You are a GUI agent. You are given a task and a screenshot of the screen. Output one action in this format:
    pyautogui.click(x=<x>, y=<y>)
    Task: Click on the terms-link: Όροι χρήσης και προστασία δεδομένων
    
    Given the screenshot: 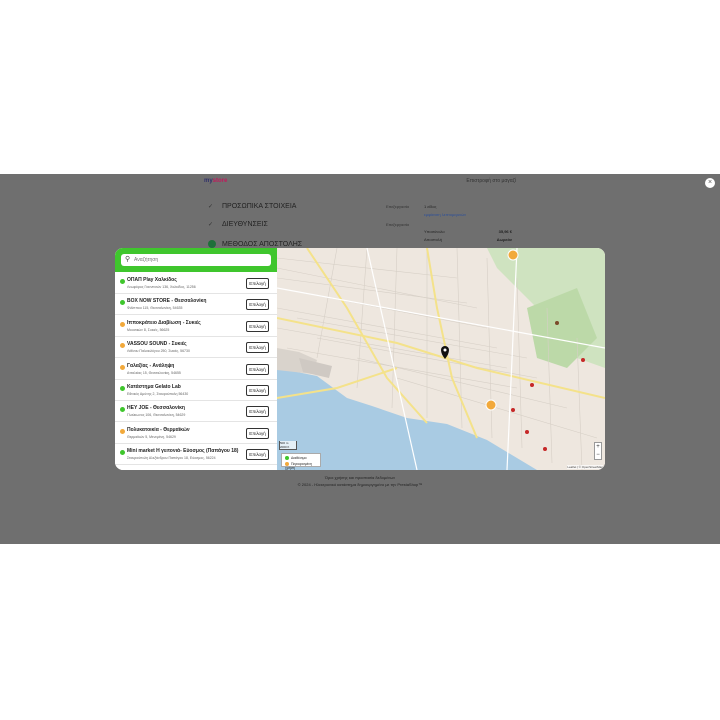 What is the action you would take?
    pyautogui.click(x=360, y=477)
    